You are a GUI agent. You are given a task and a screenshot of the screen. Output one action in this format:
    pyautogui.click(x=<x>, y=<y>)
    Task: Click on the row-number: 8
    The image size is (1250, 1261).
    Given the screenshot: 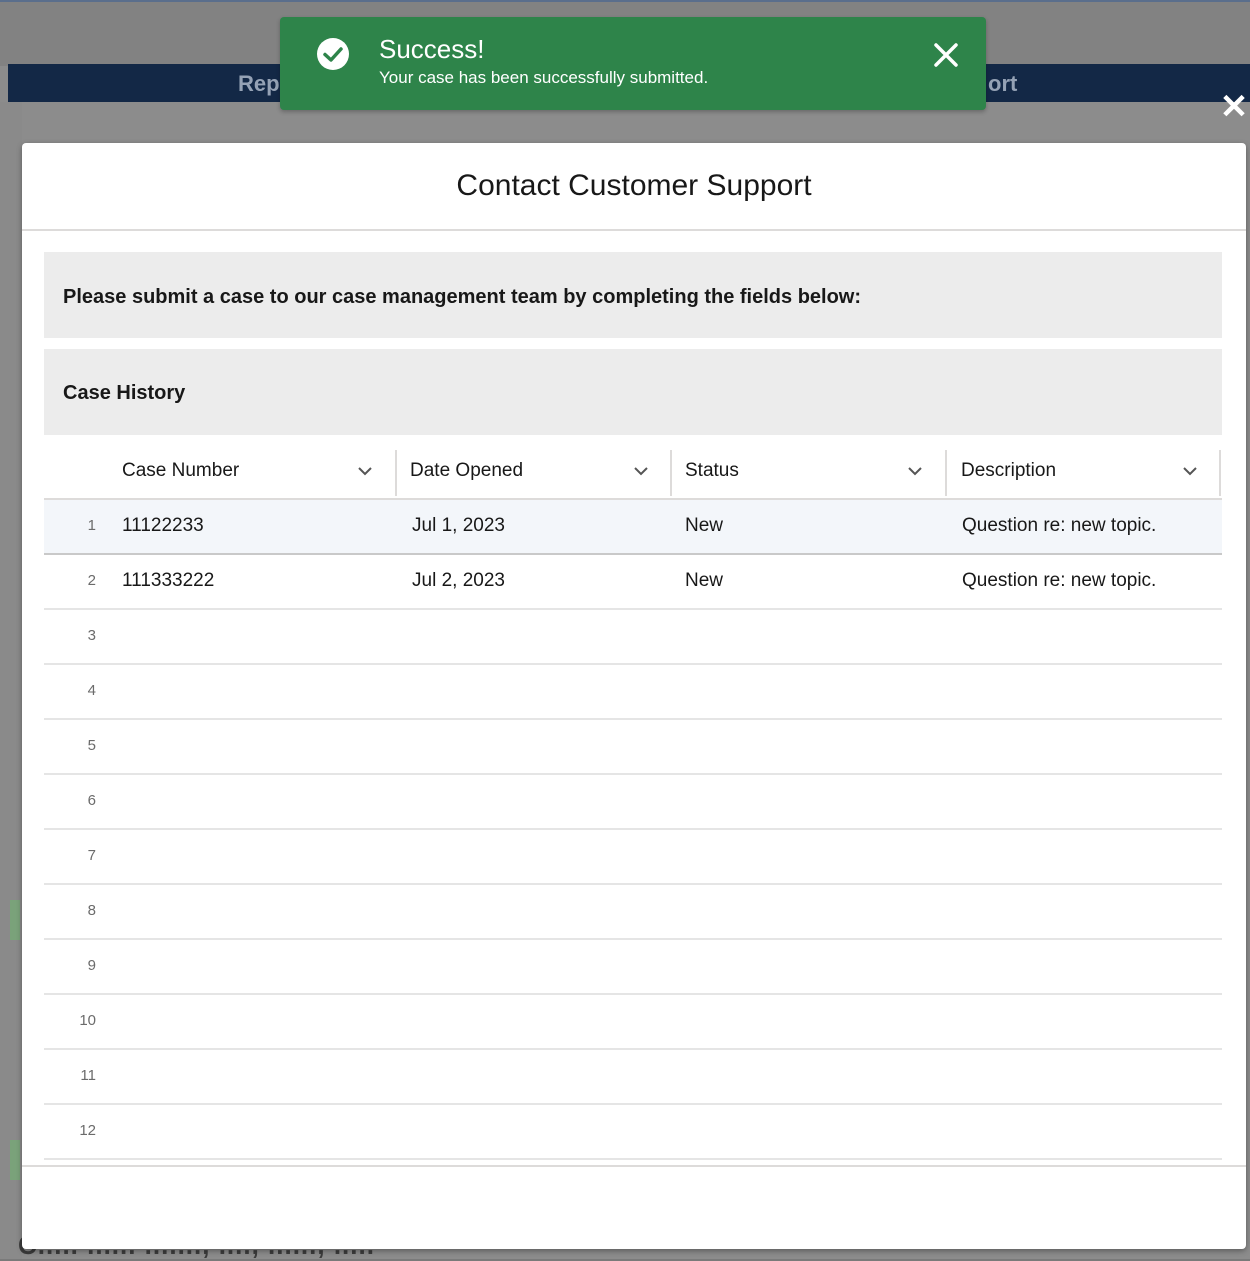 What is the action you would take?
    pyautogui.click(x=91, y=910)
    